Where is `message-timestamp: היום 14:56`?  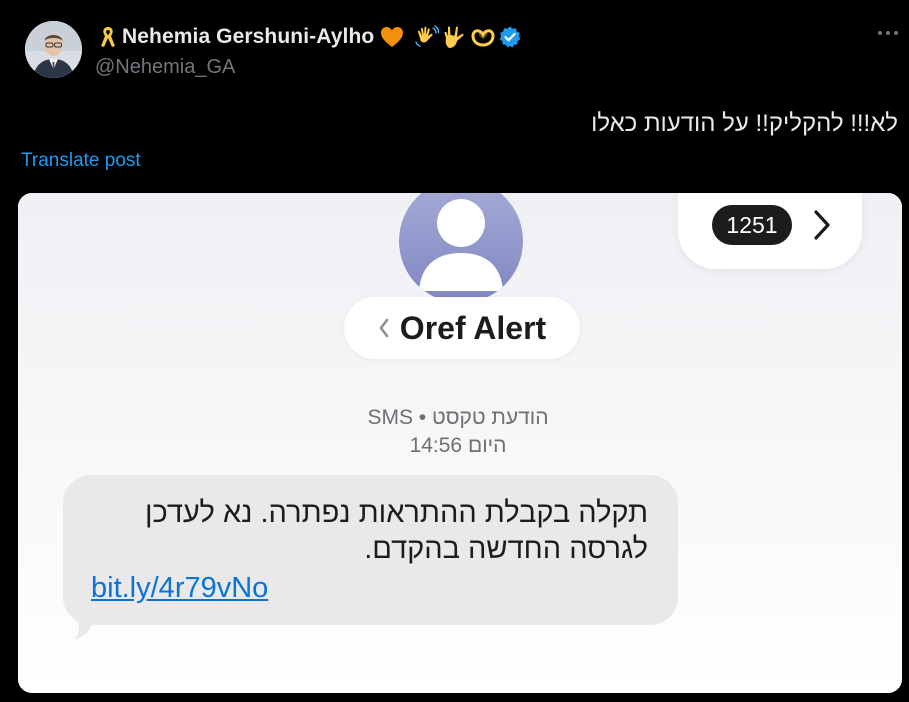 message-timestamp: היום 14:56 is located at coordinates (458, 445).